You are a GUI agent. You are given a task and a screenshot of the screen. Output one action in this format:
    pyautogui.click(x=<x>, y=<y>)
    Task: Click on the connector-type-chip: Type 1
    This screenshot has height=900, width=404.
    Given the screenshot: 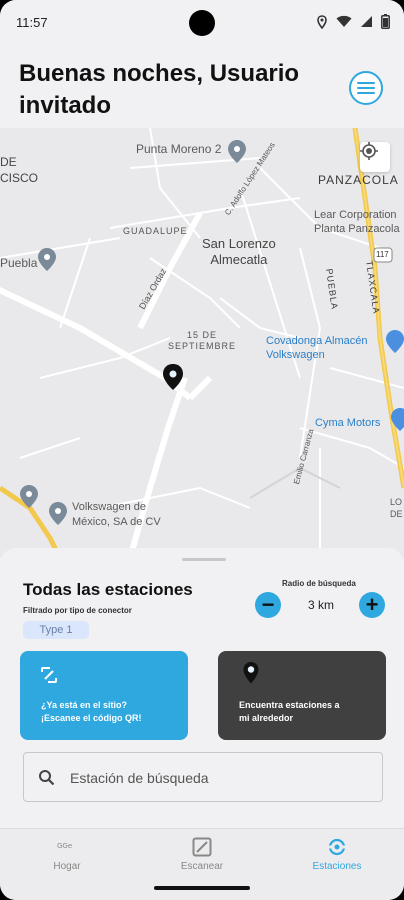 What is the action you would take?
    pyautogui.click(x=56, y=630)
    